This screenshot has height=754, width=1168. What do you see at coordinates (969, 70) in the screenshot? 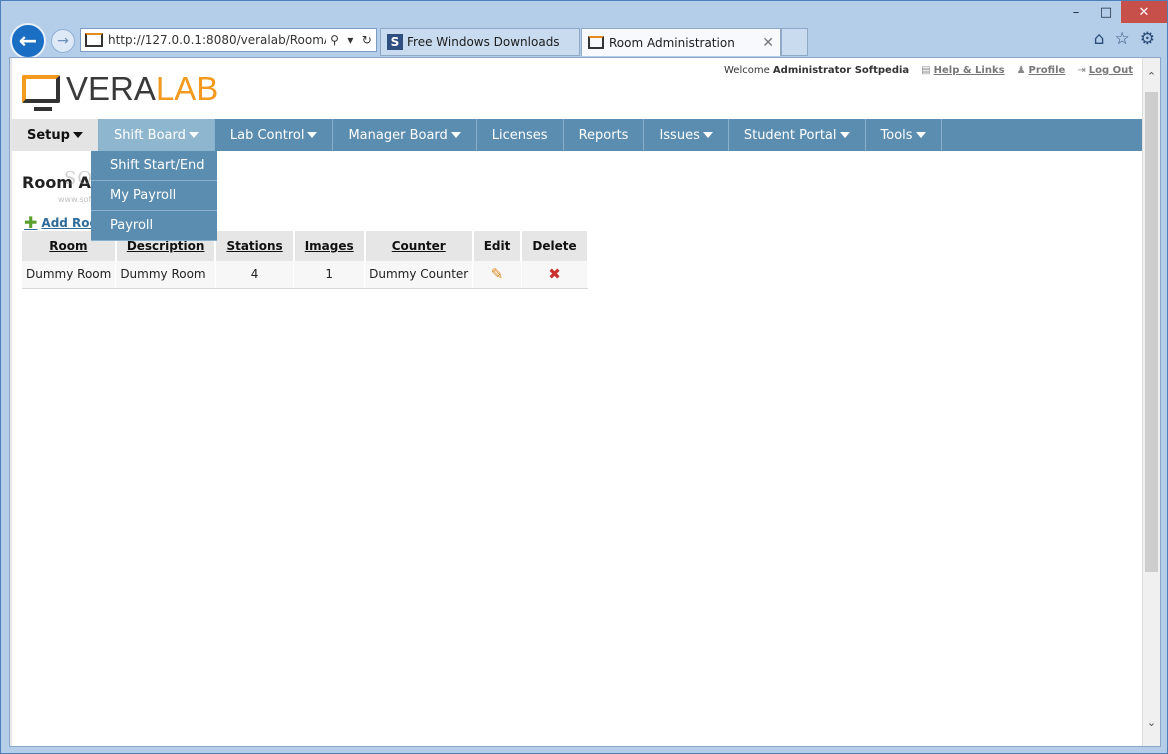
I see `help-link: Help & Links` at bounding box center [969, 70].